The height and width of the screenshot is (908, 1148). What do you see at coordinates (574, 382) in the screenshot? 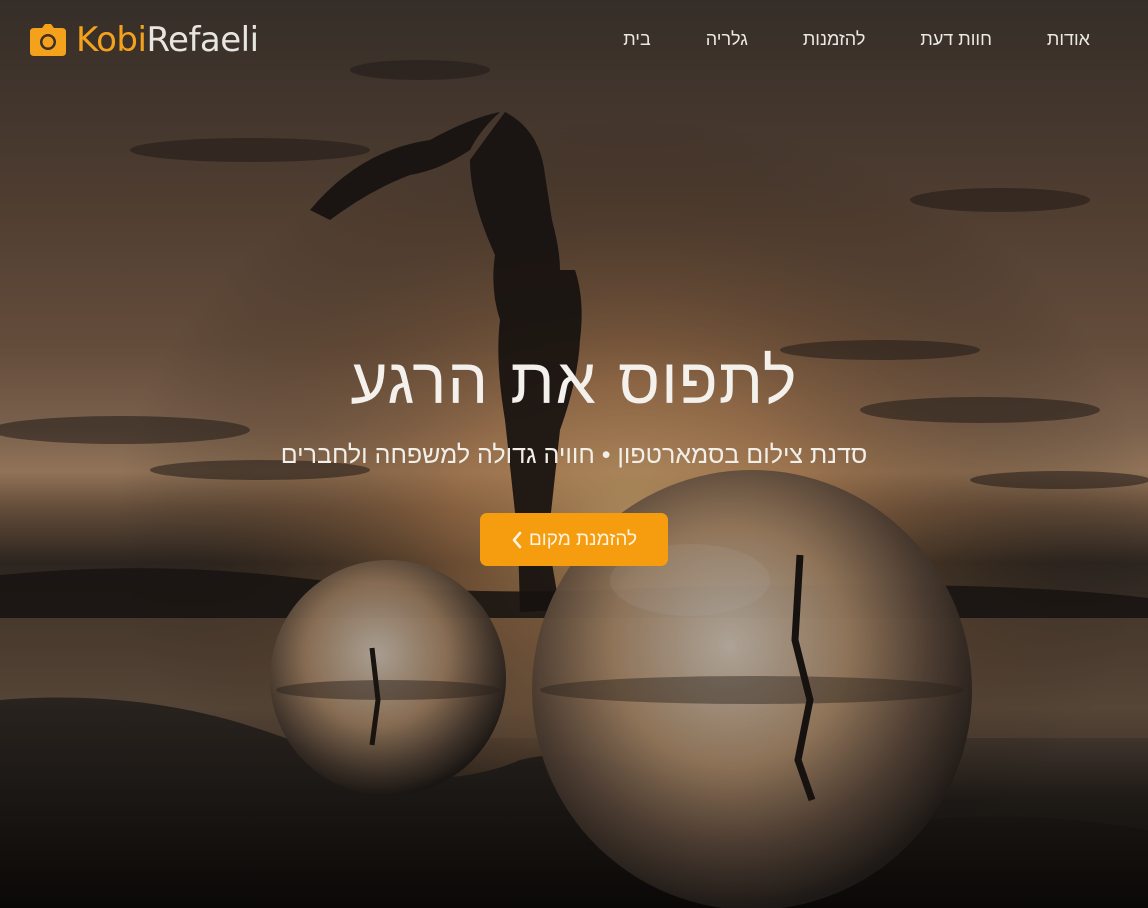
I see `hero-title: לתפוס את הרגע` at bounding box center [574, 382].